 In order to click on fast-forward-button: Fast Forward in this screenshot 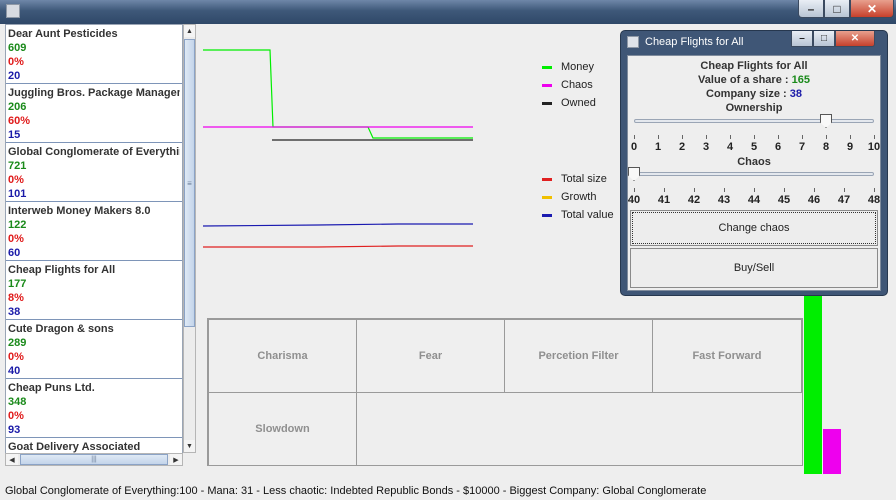, I will do `click(727, 356)`.